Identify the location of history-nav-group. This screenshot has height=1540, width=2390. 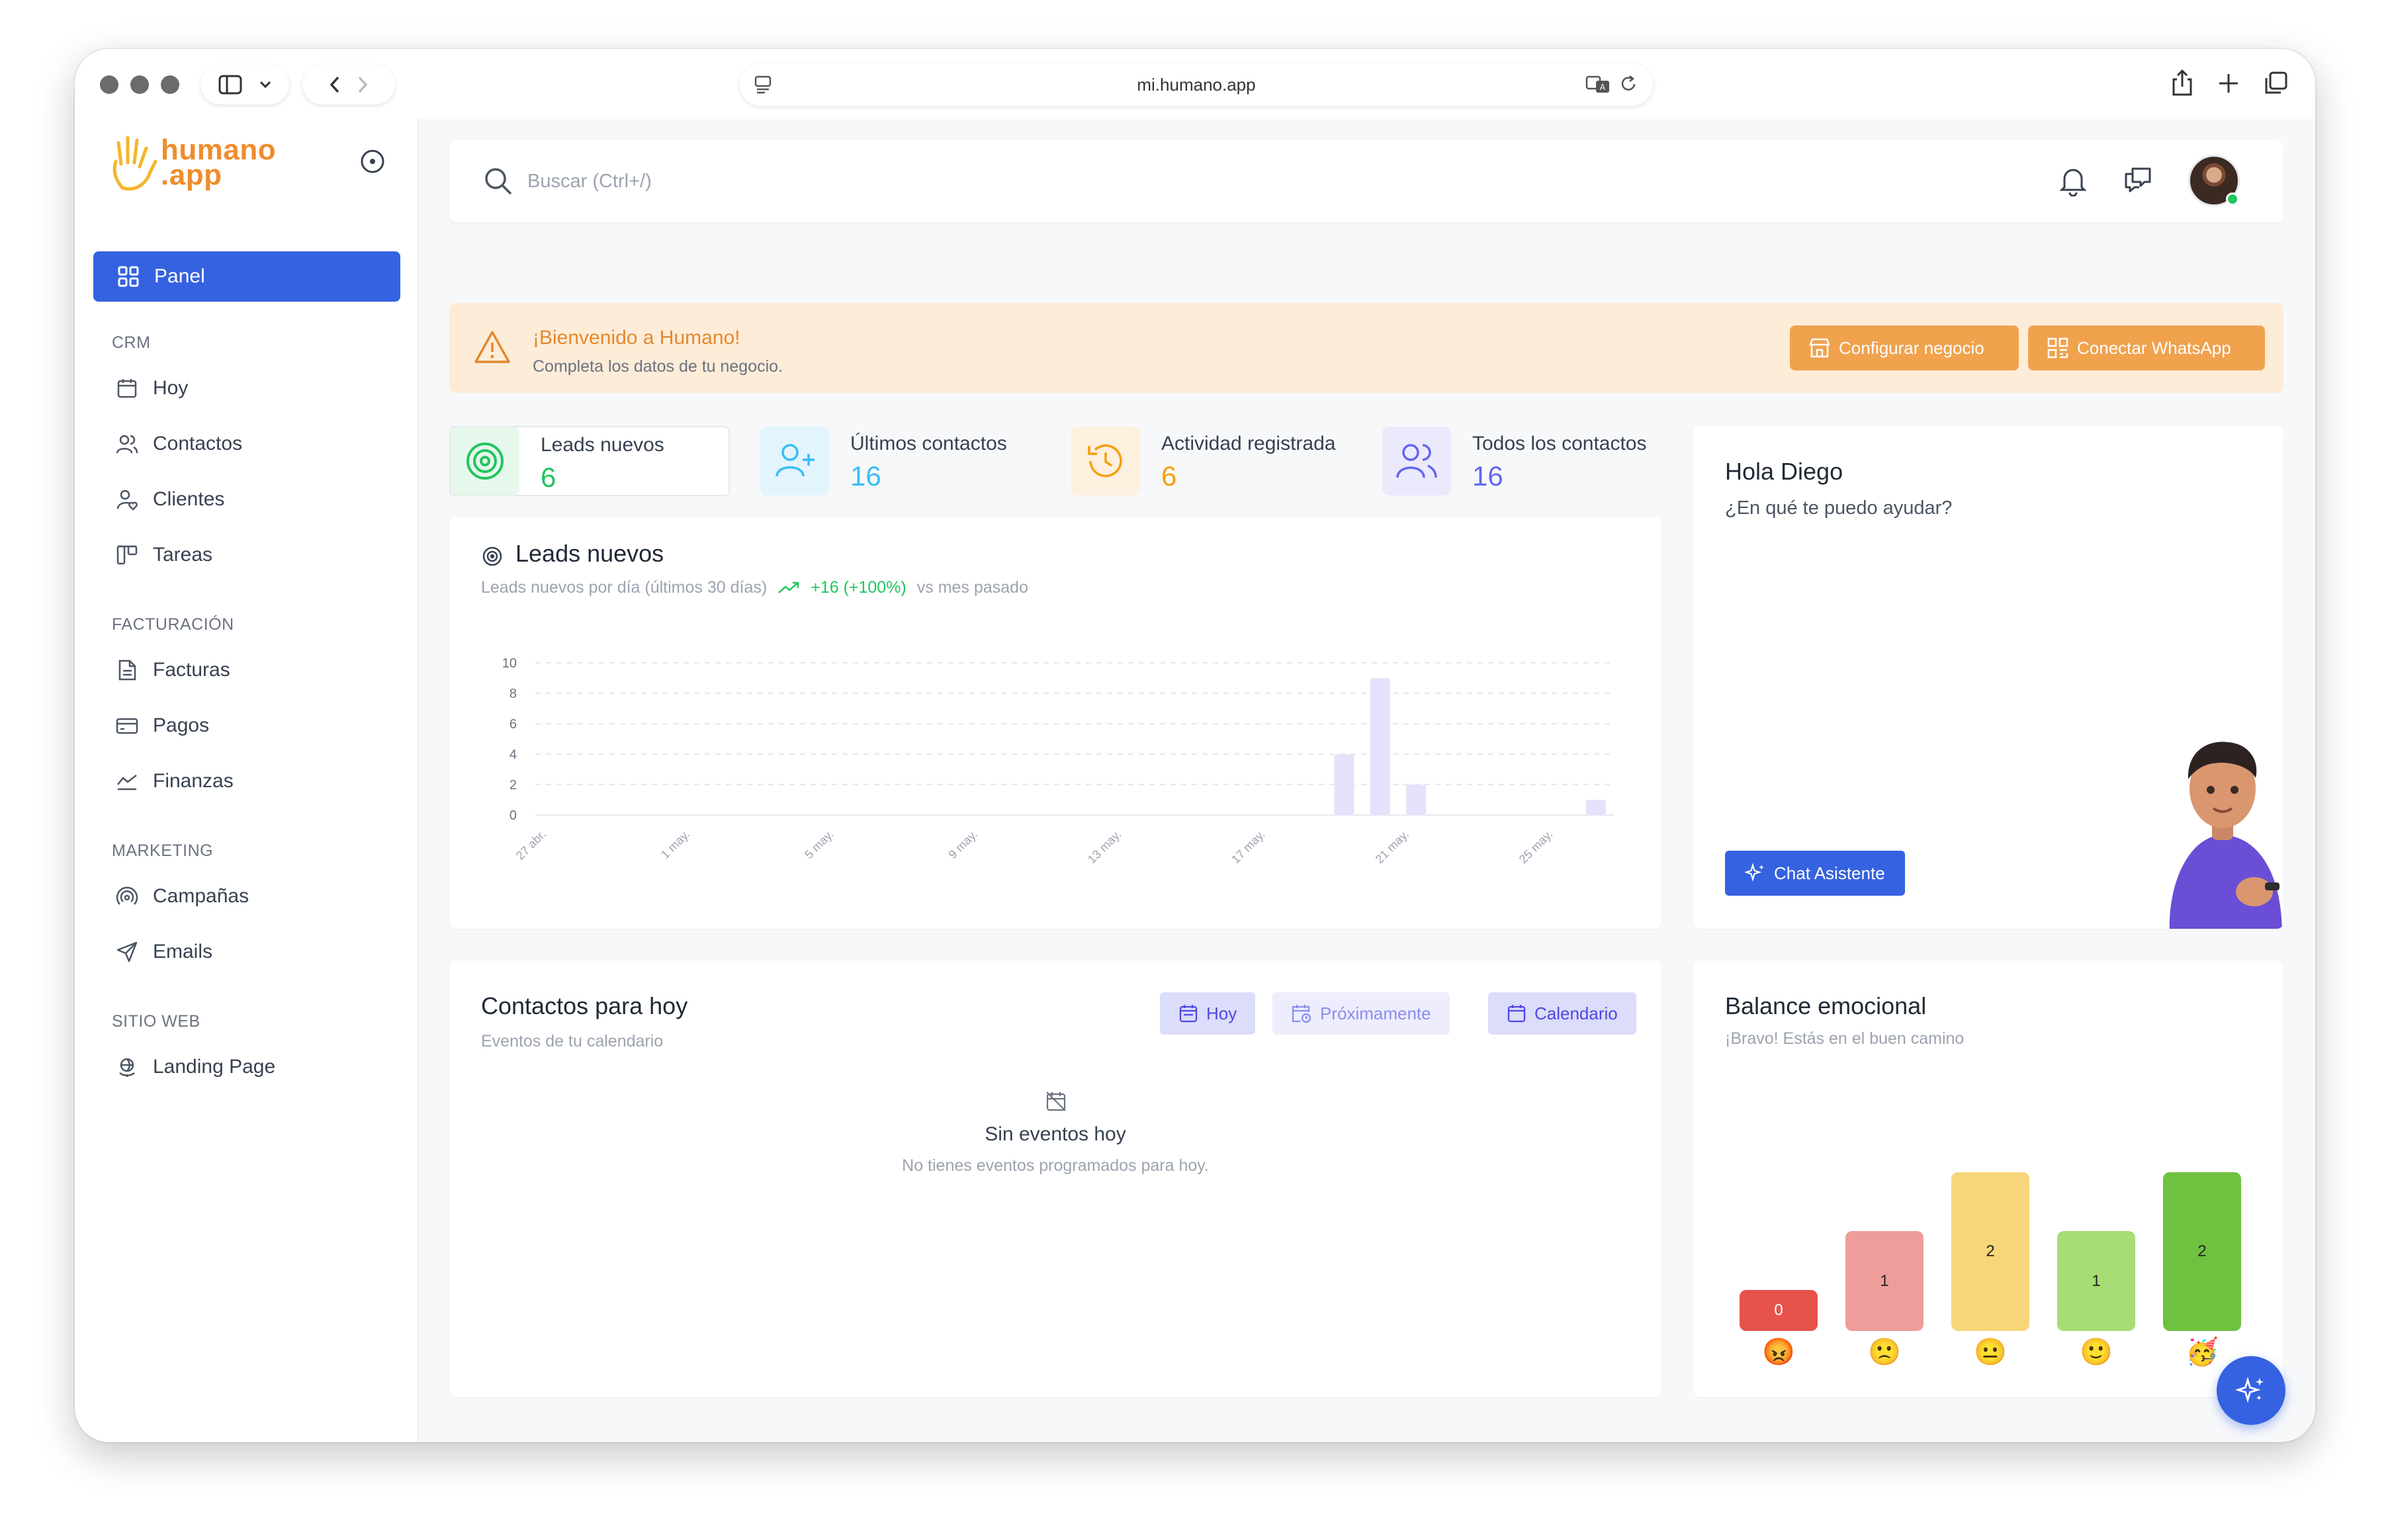
(348, 85).